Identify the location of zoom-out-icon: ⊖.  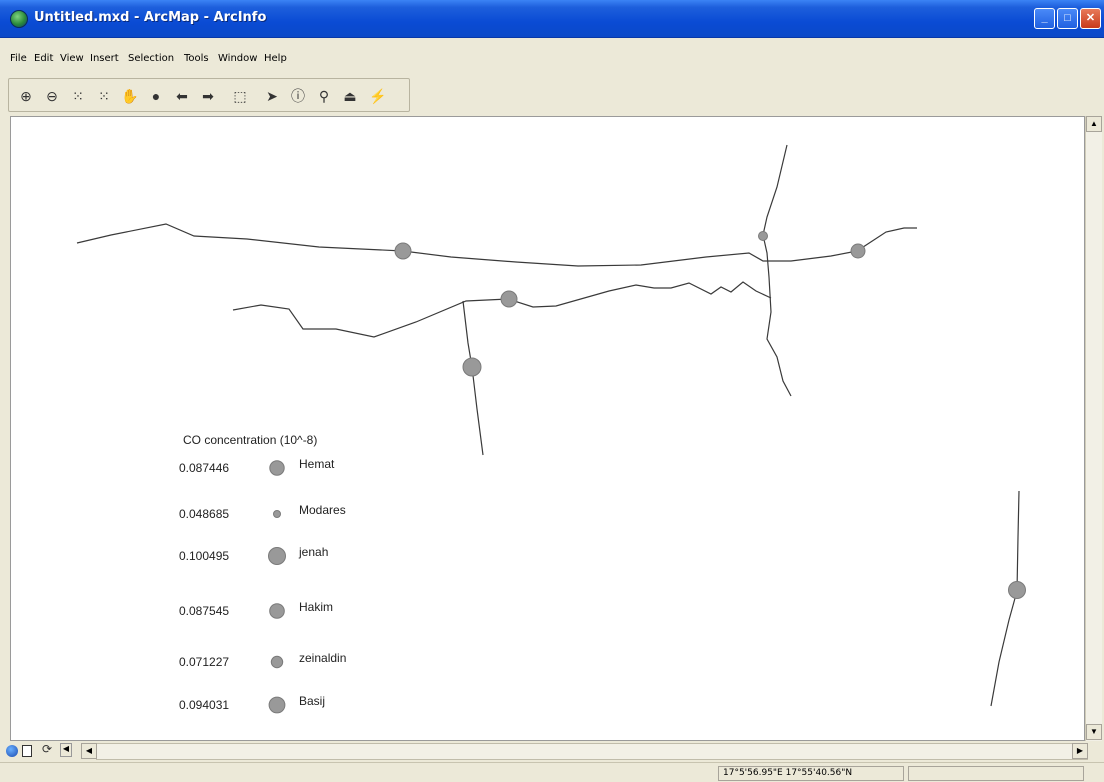
(52, 96).